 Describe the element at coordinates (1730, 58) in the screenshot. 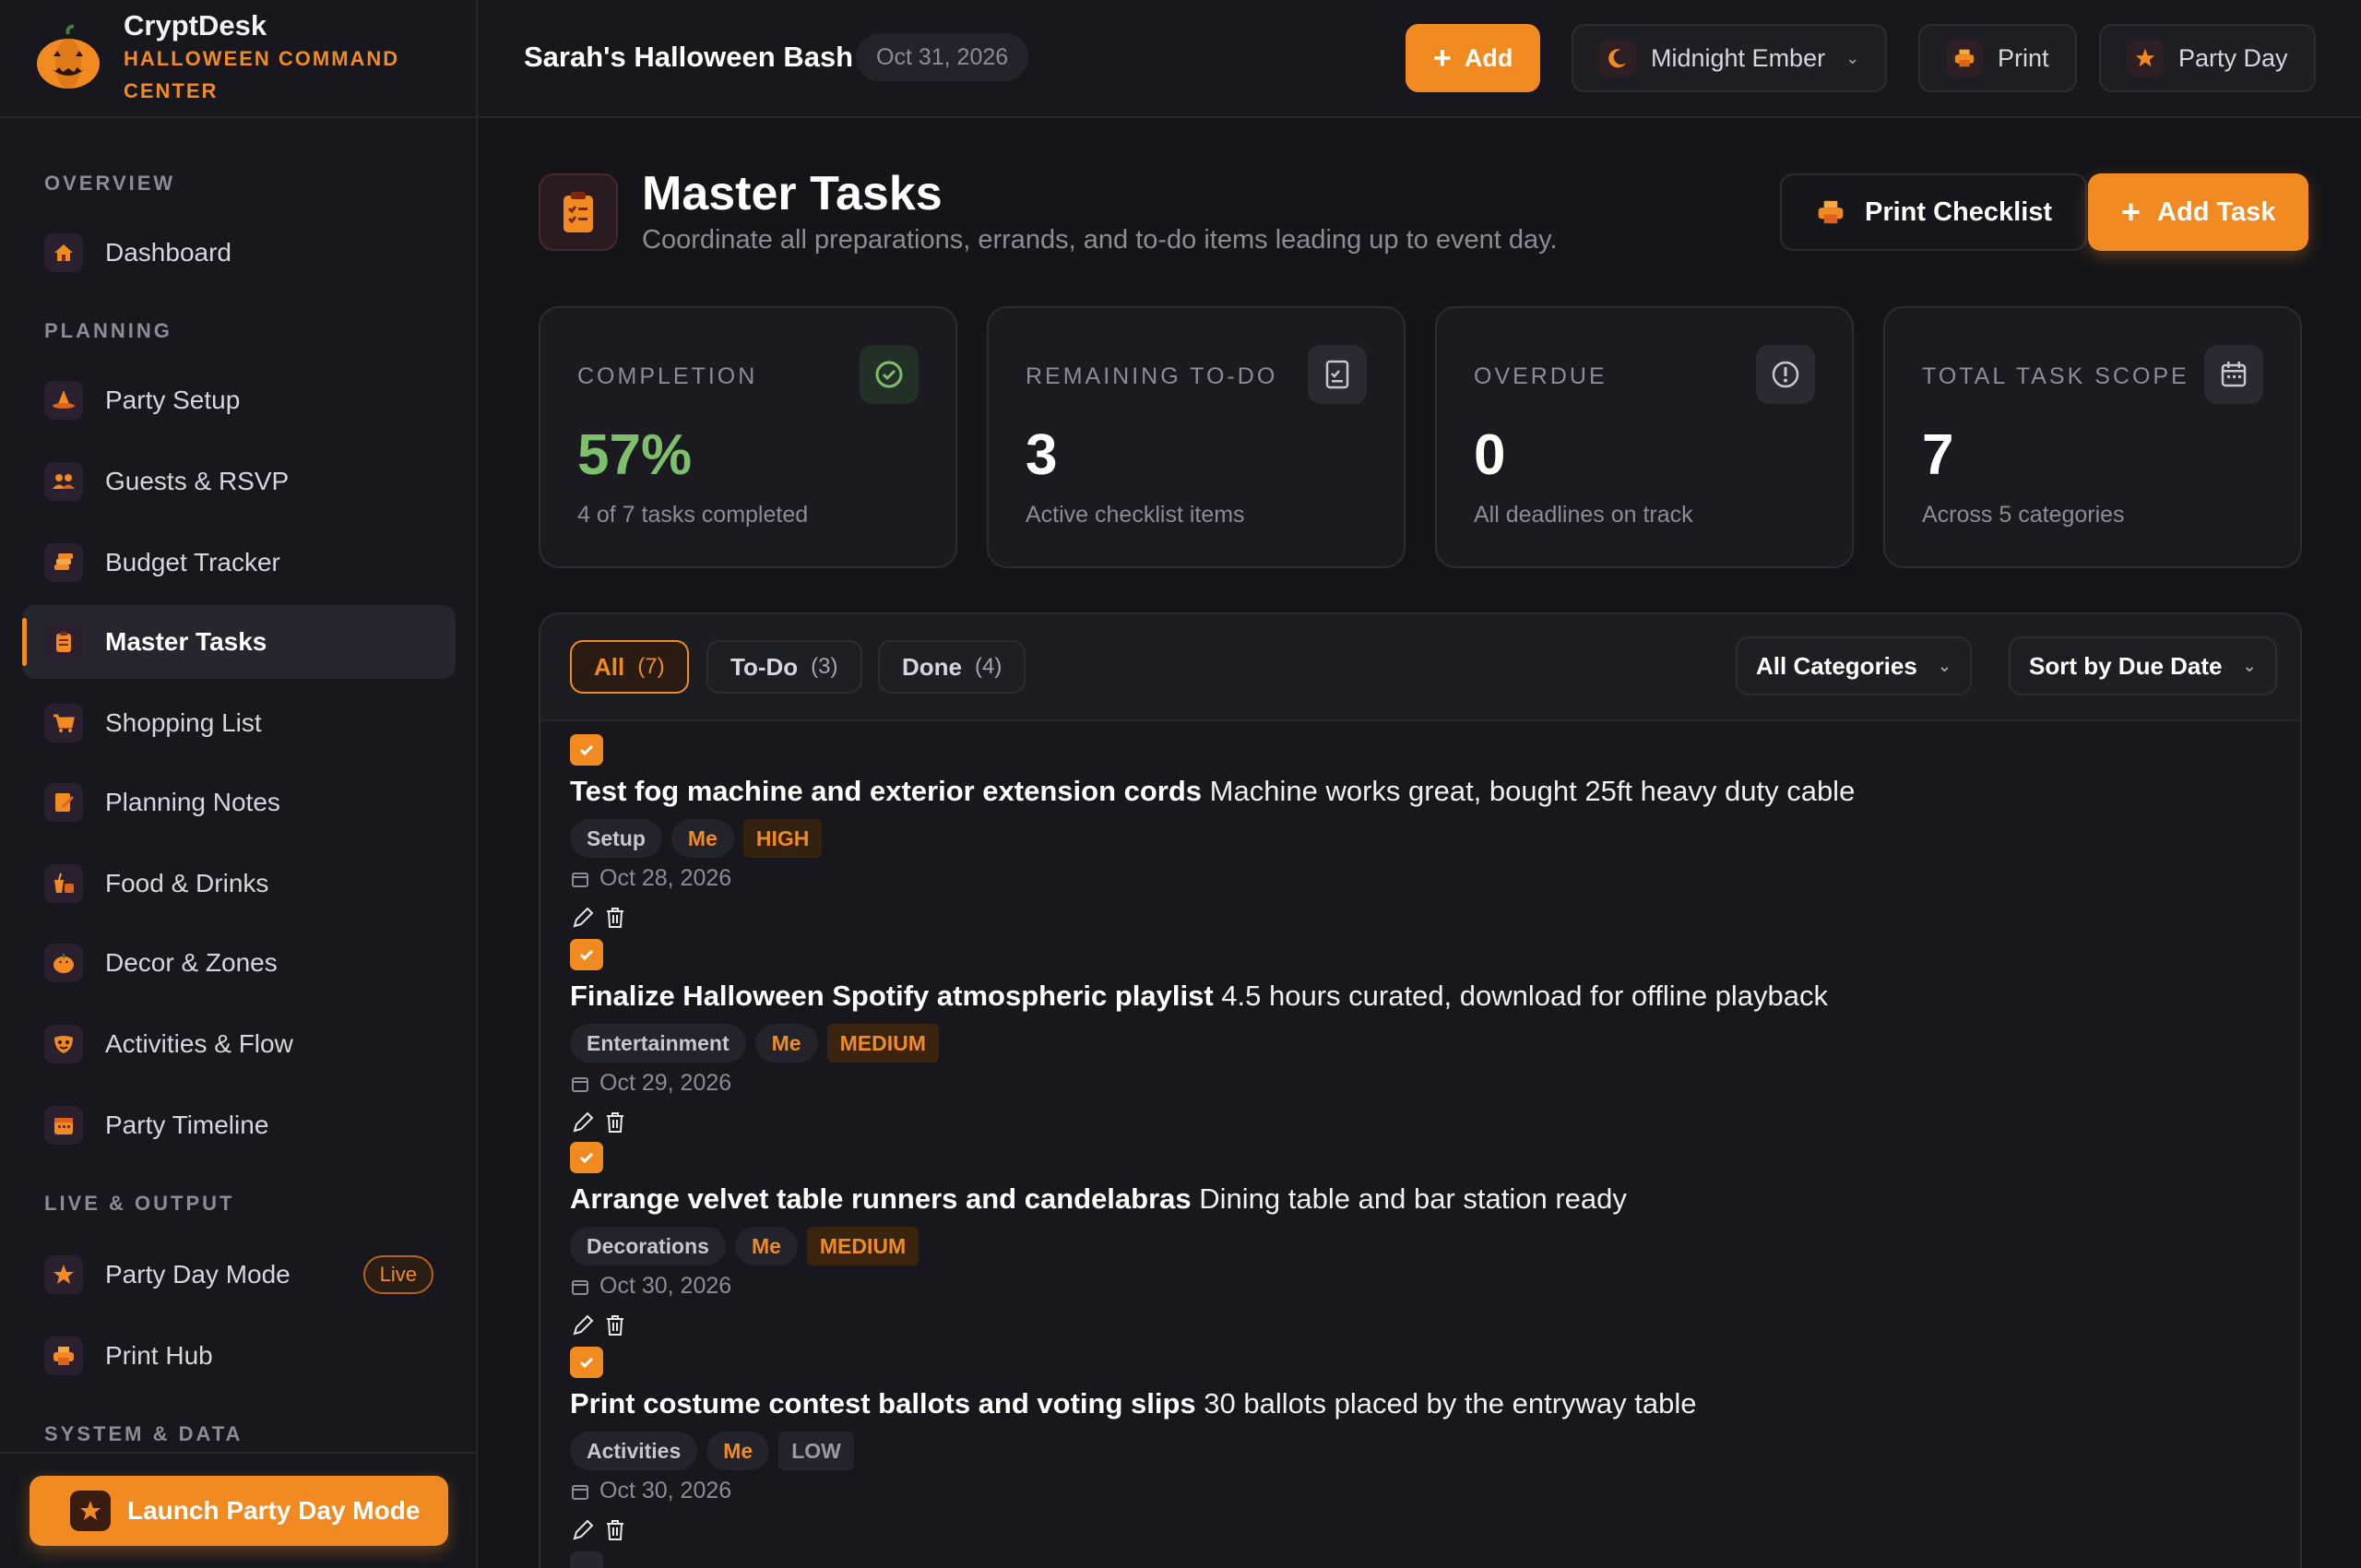

I see `theme-select: Midnight Ember ⌄` at that location.